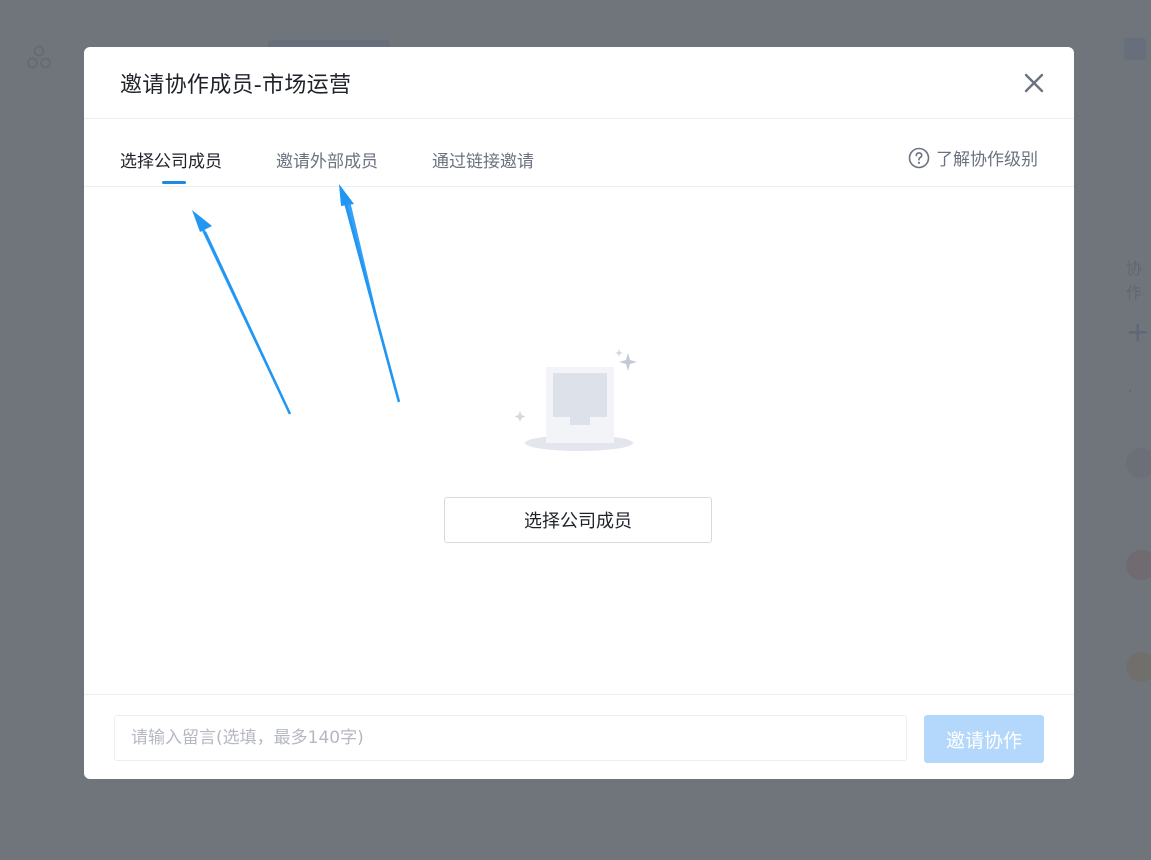 This screenshot has width=1151, height=860. I want to click on empty-folder-icon, so click(575, 400).